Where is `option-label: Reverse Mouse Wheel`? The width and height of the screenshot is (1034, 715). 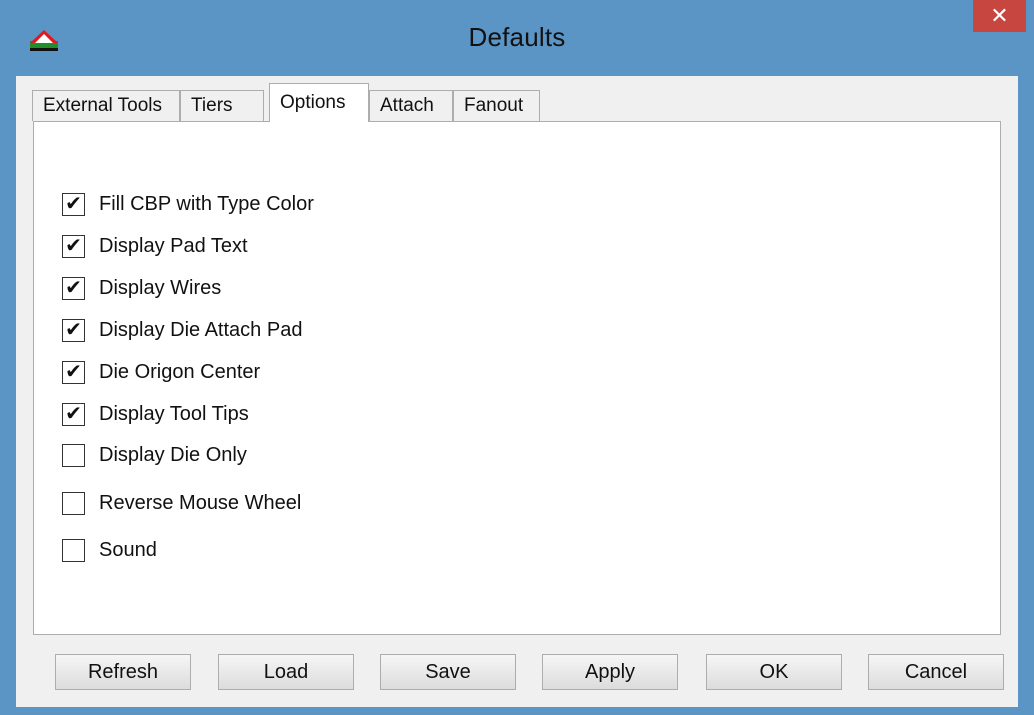 option-label: Reverse Mouse Wheel is located at coordinates (200, 502).